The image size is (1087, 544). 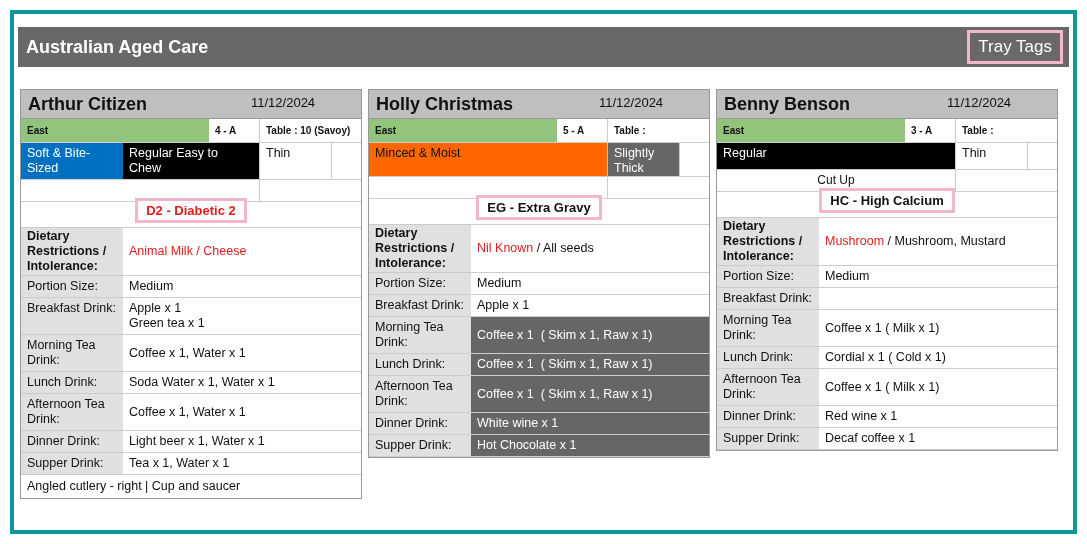 What do you see at coordinates (836, 180) in the screenshot?
I see `modifier-text: Cut Up` at bounding box center [836, 180].